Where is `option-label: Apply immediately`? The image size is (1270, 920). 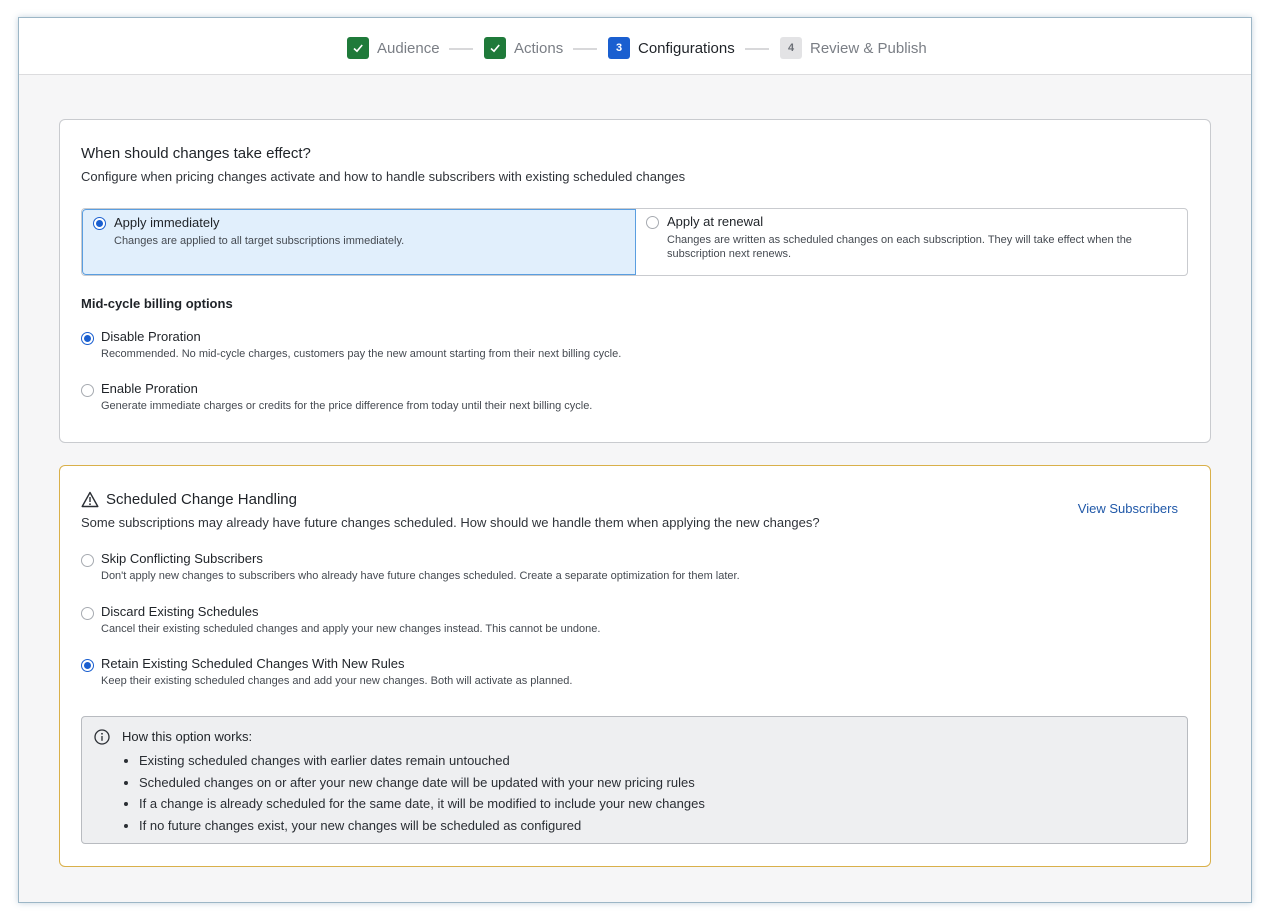 option-label: Apply immediately is located at coordinates (167, 222).